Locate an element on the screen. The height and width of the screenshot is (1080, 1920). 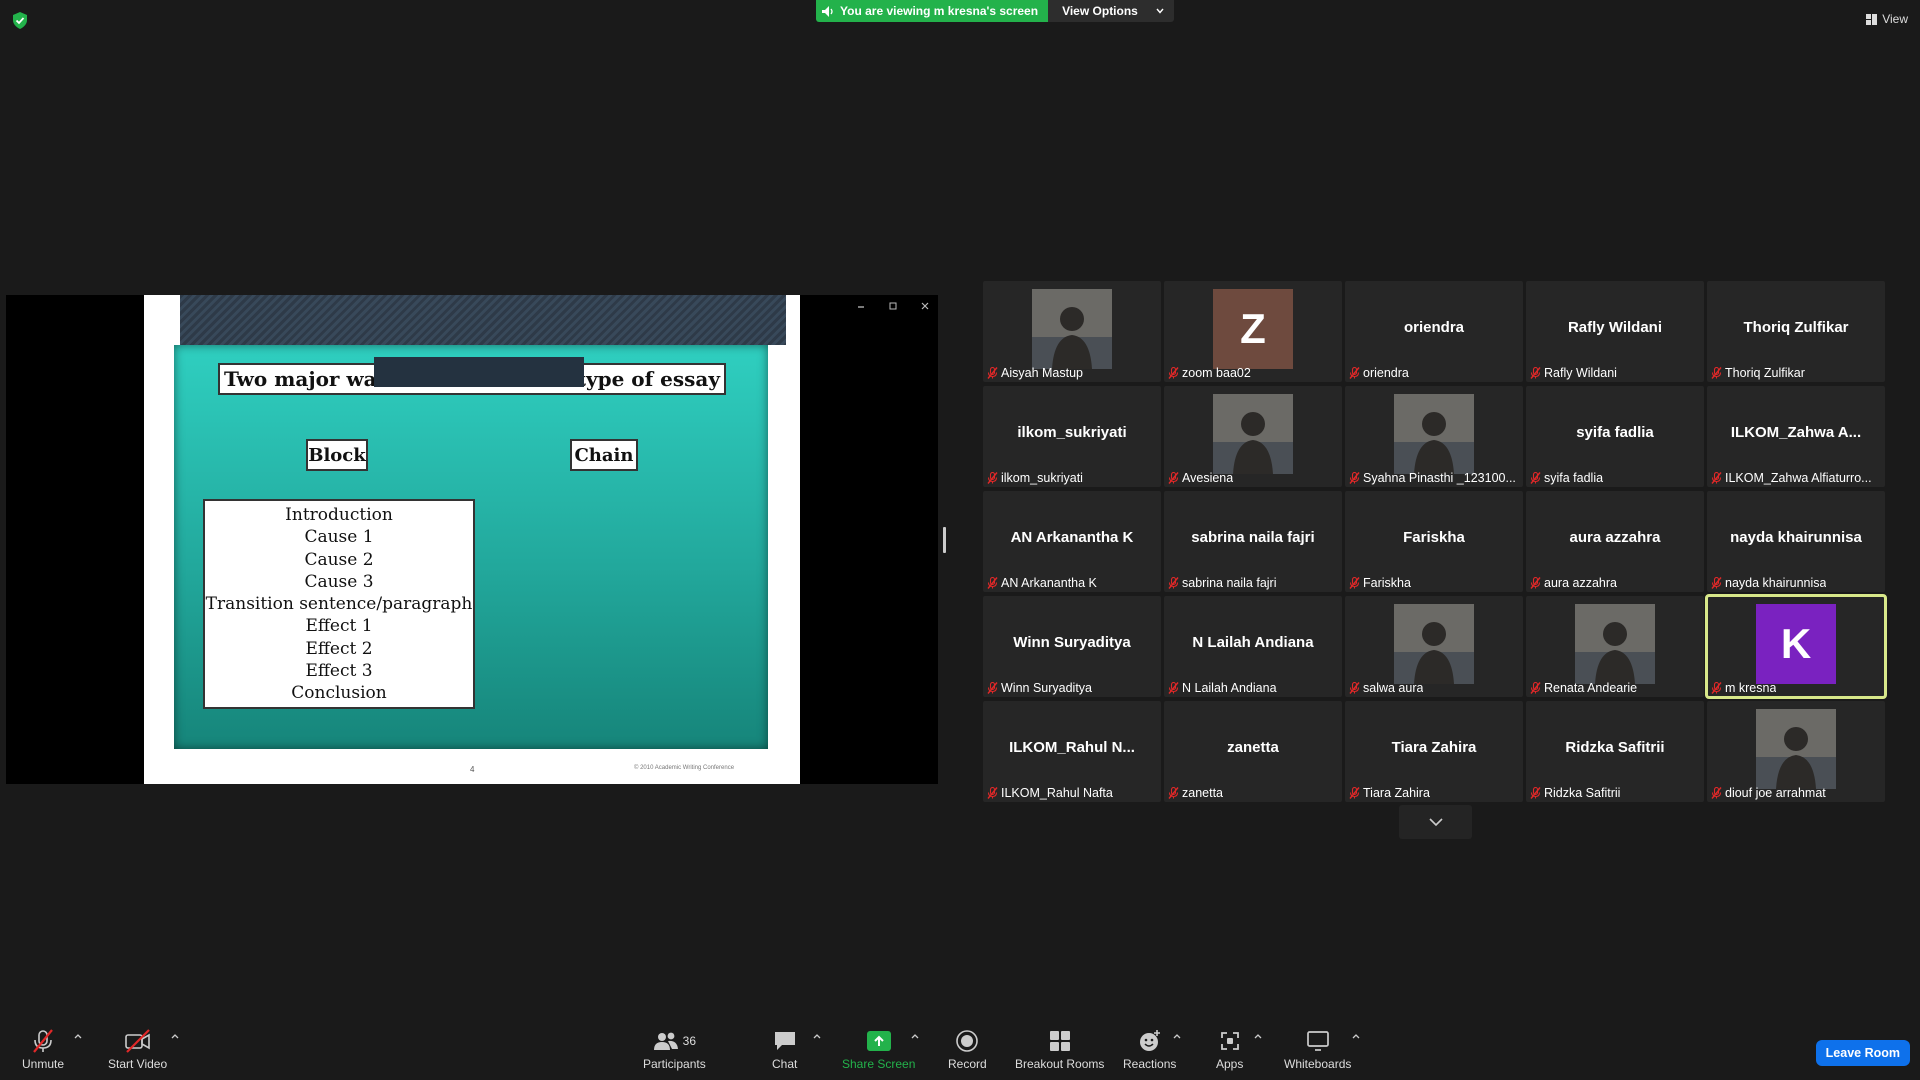
participant-tile: Rafly Wildani Rafly Wildani is located at coordinates (1615, 331).